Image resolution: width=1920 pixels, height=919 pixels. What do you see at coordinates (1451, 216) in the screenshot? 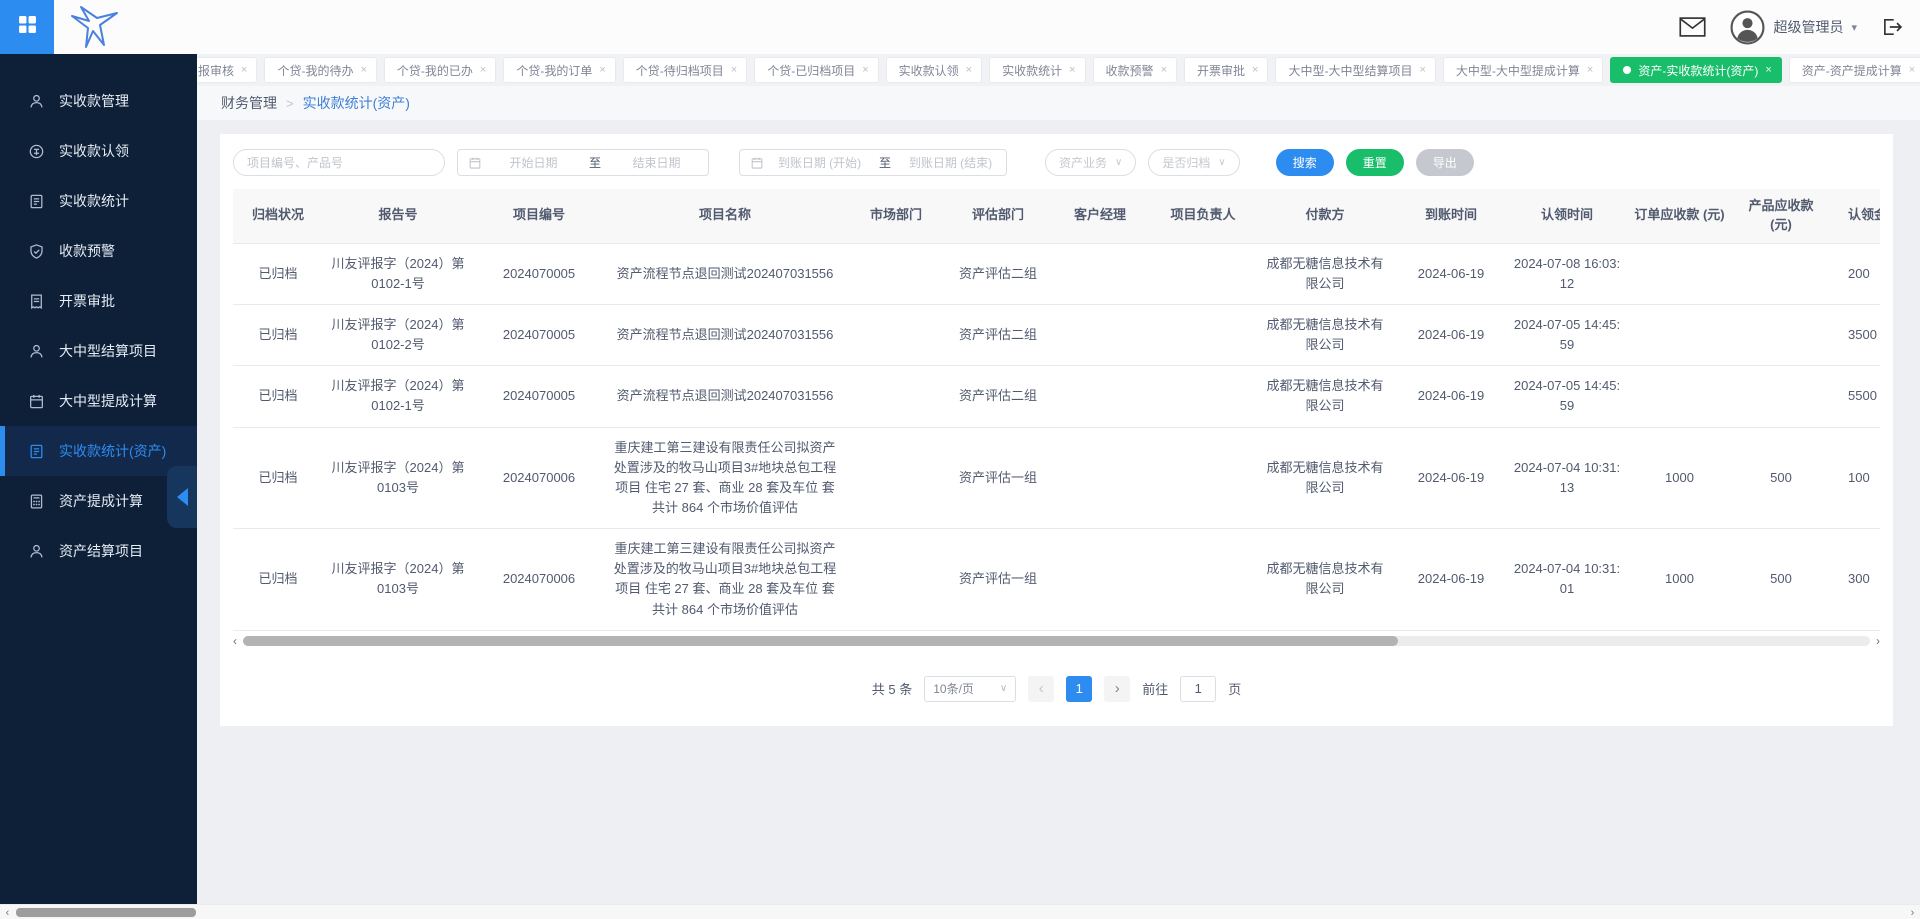
I see `column-header-到账时间: 到账时间` at bounding box center [1451, 216].